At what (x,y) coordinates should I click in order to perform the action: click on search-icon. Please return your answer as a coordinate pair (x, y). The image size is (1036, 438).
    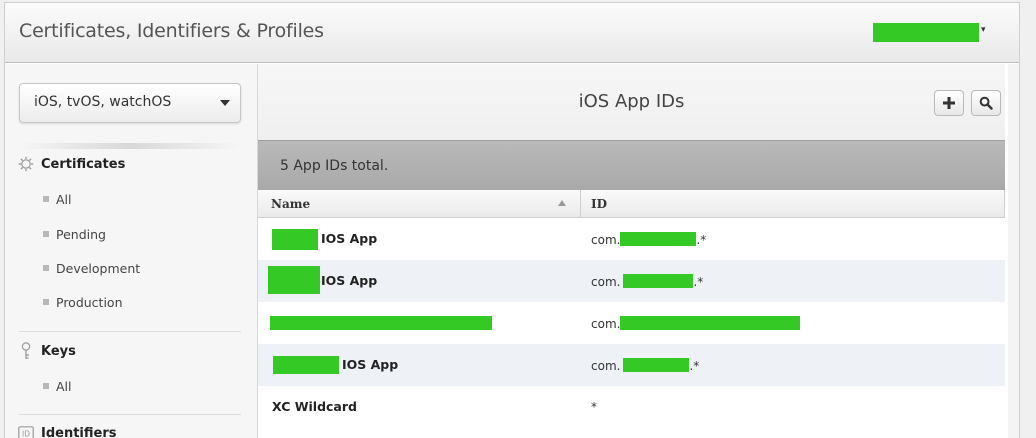
    Looking at the image, I should click on (986, 103).